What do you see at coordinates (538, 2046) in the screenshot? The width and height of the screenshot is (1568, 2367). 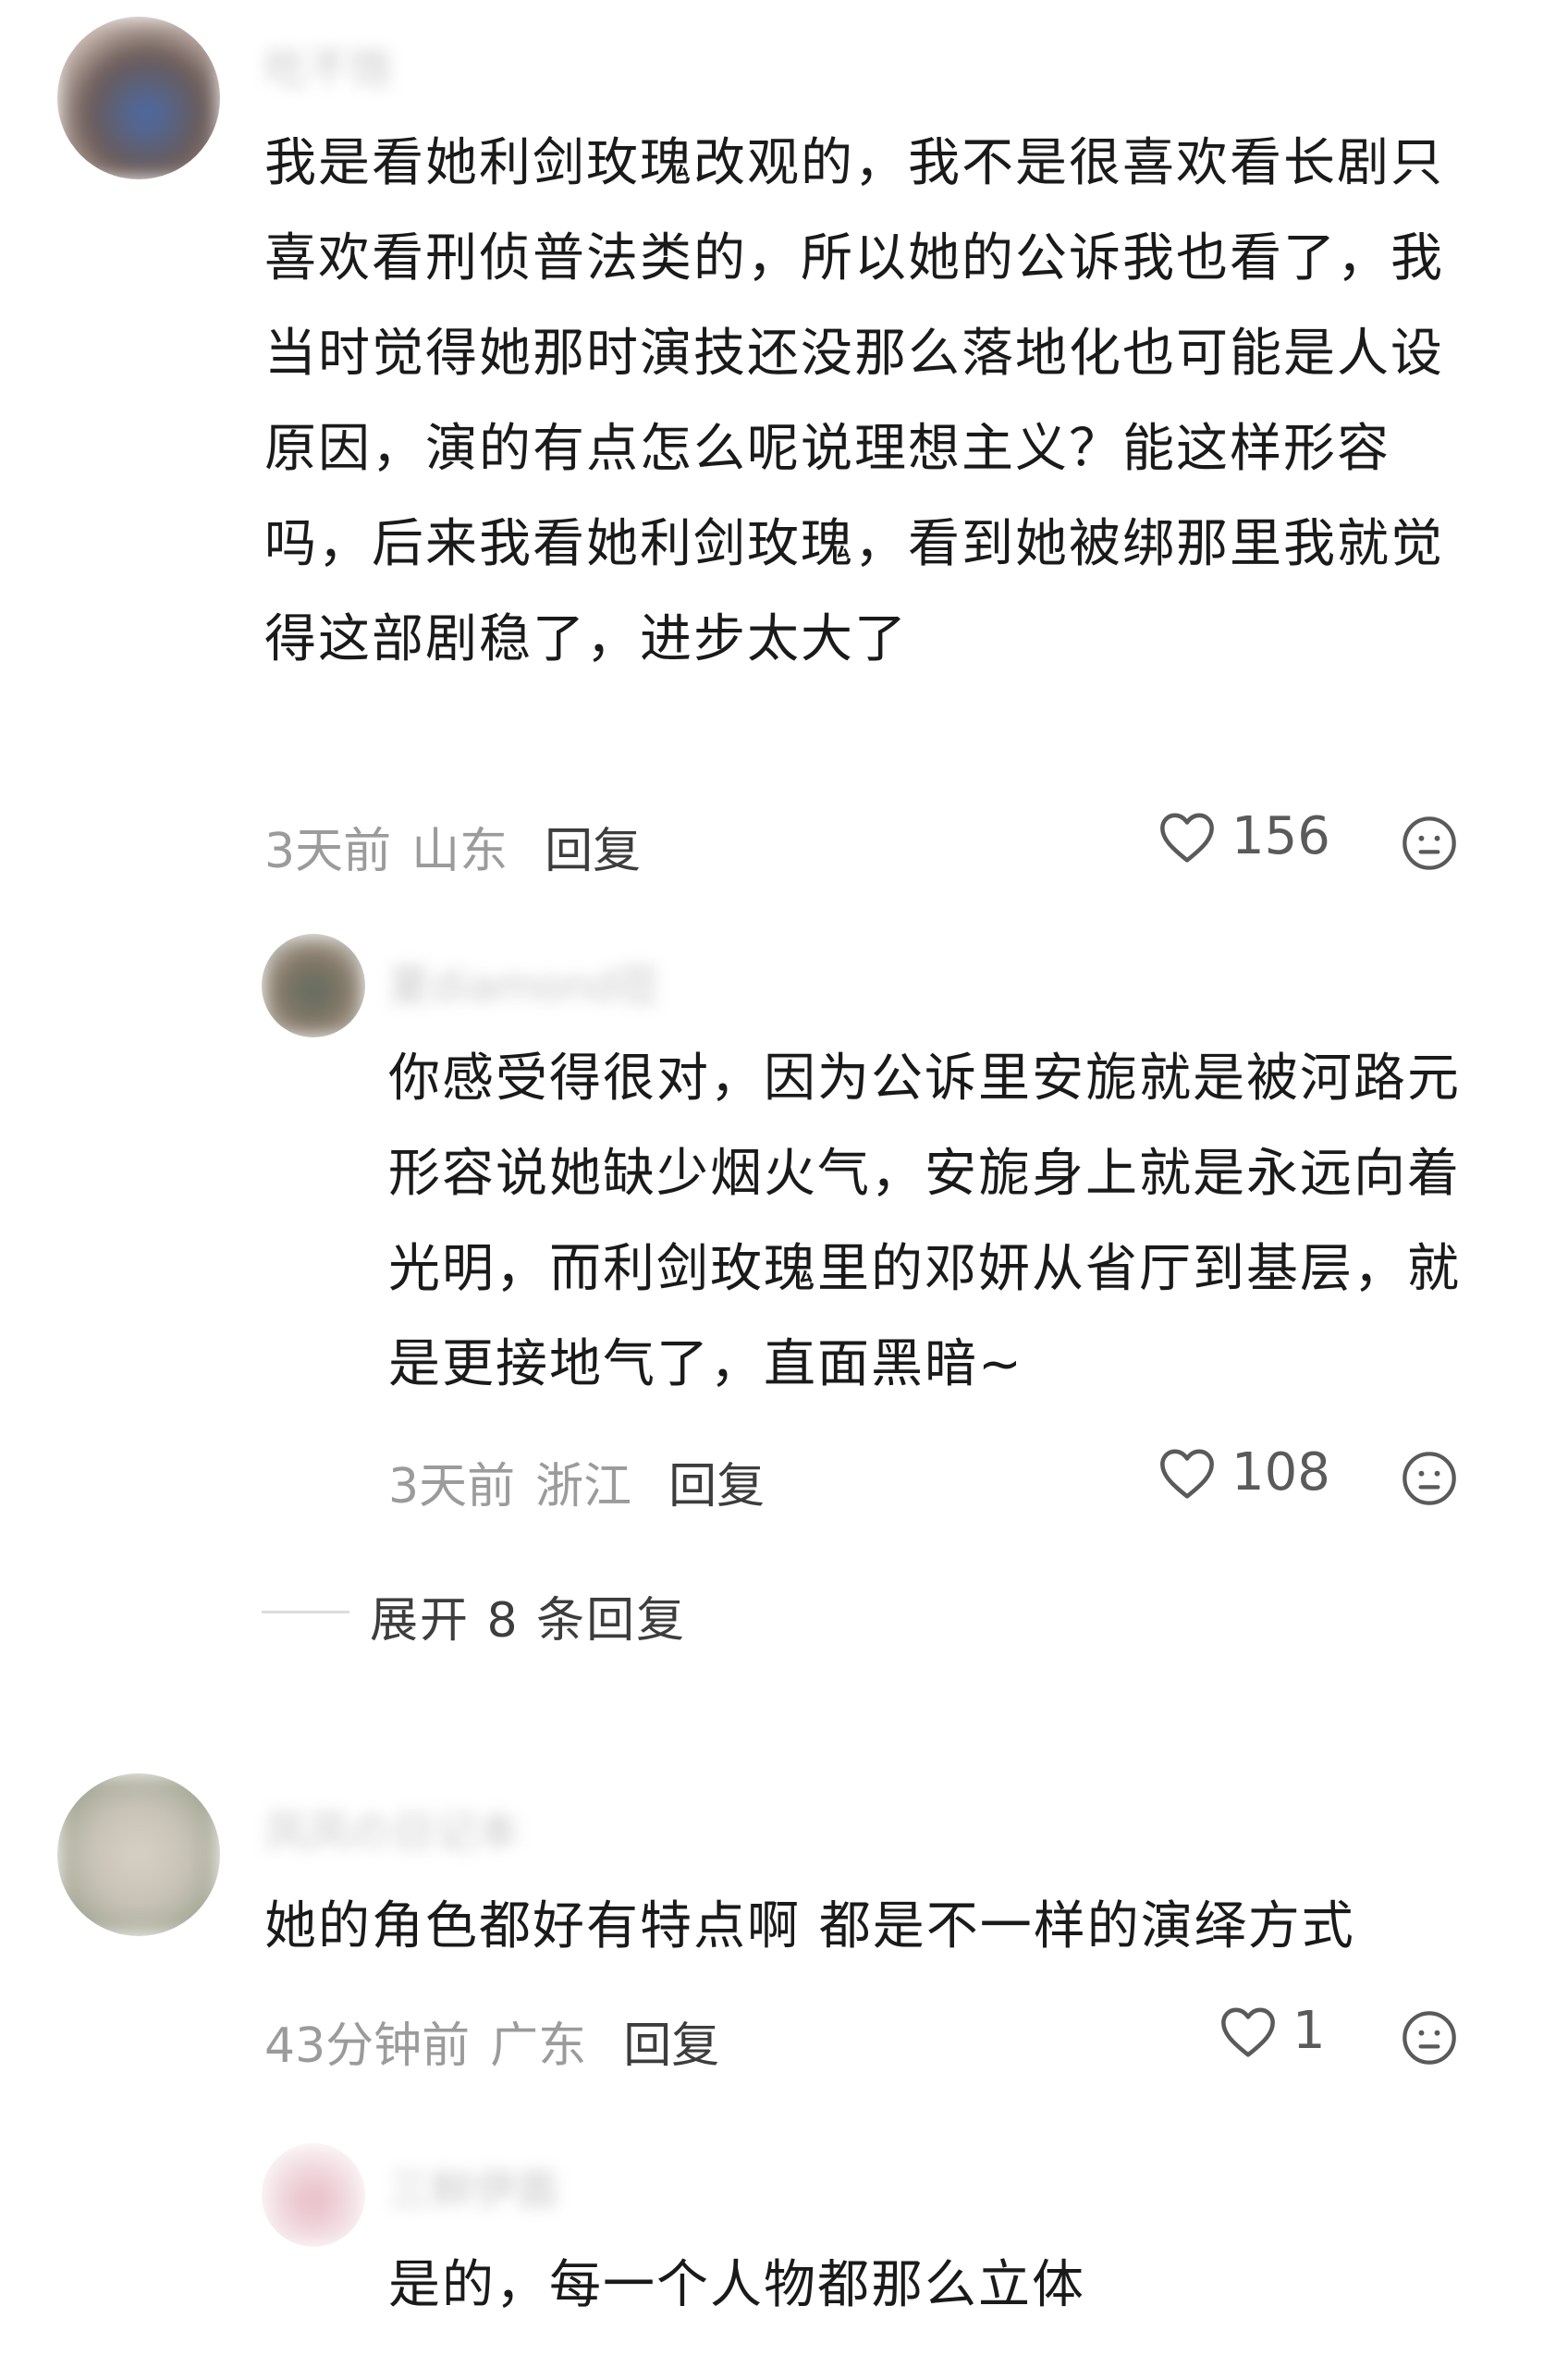 I see `comment-location: 广东` at bounding box center [538, 2046].